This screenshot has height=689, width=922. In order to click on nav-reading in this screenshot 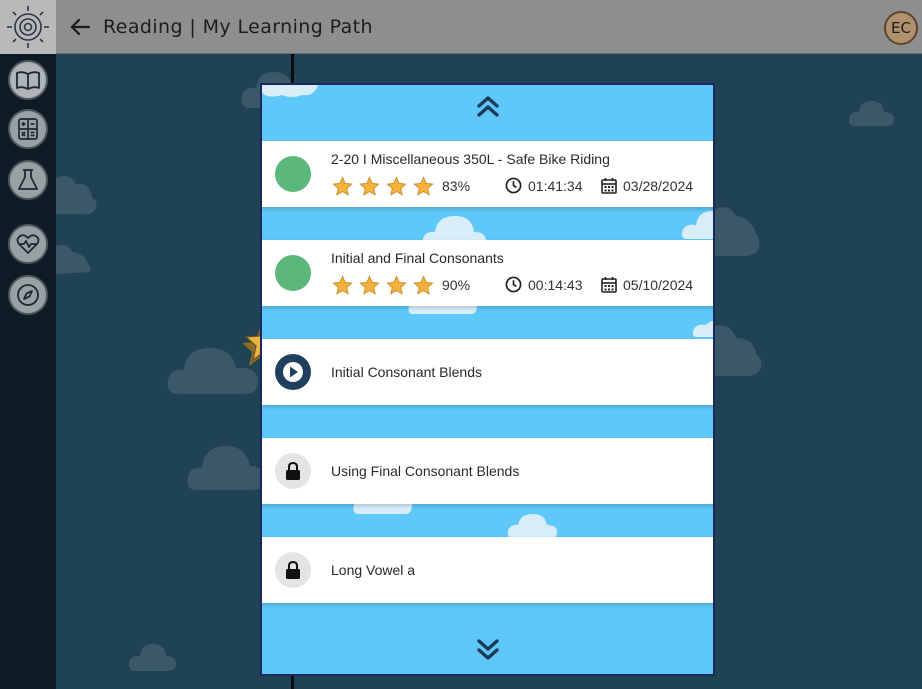, I will do `click(28, 80)`.